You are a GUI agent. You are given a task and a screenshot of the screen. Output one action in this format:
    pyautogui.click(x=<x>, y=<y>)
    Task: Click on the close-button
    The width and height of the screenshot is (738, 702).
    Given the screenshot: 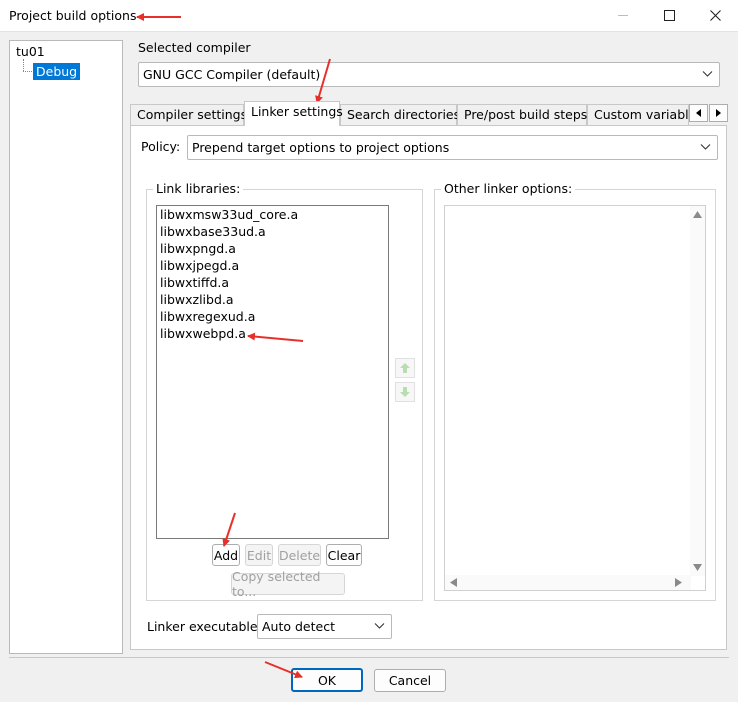 What is the action you would take?
    pyautogui.click(x=715, y=15)
    